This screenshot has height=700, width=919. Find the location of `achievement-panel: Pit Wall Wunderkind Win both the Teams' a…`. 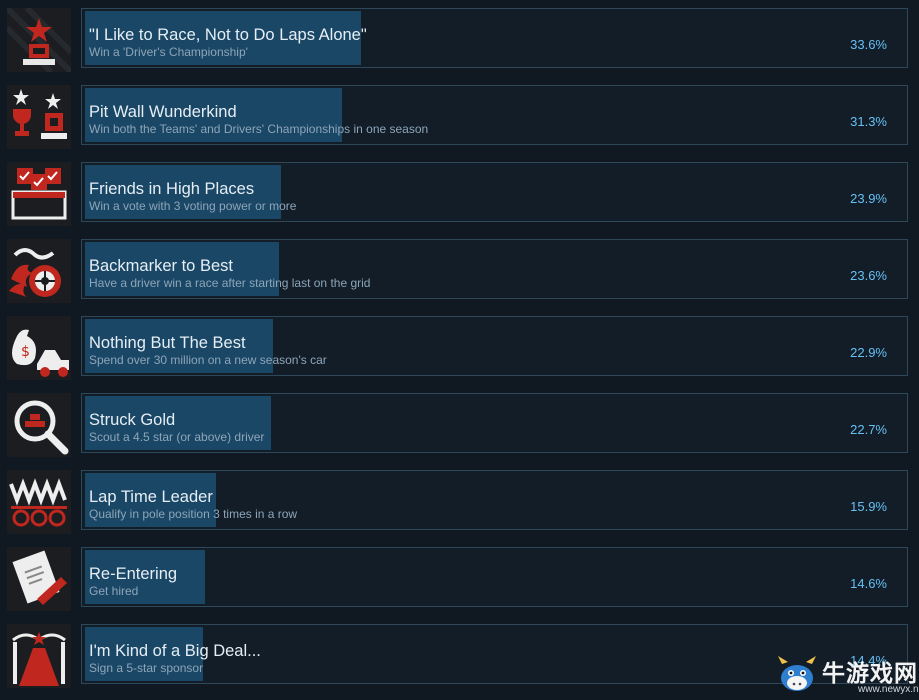

achievement-panel: Pit Wall Wunderkind Win both the Teams' a… is located at coordinates (494, 115).